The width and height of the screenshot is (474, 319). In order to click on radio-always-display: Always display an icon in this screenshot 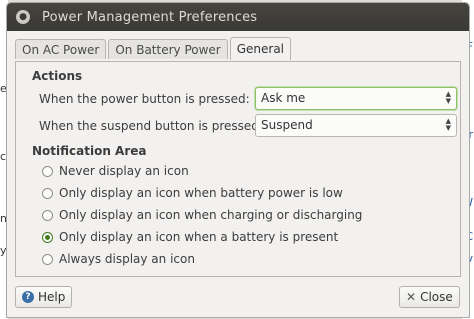, I will do `click(118, 259)`.